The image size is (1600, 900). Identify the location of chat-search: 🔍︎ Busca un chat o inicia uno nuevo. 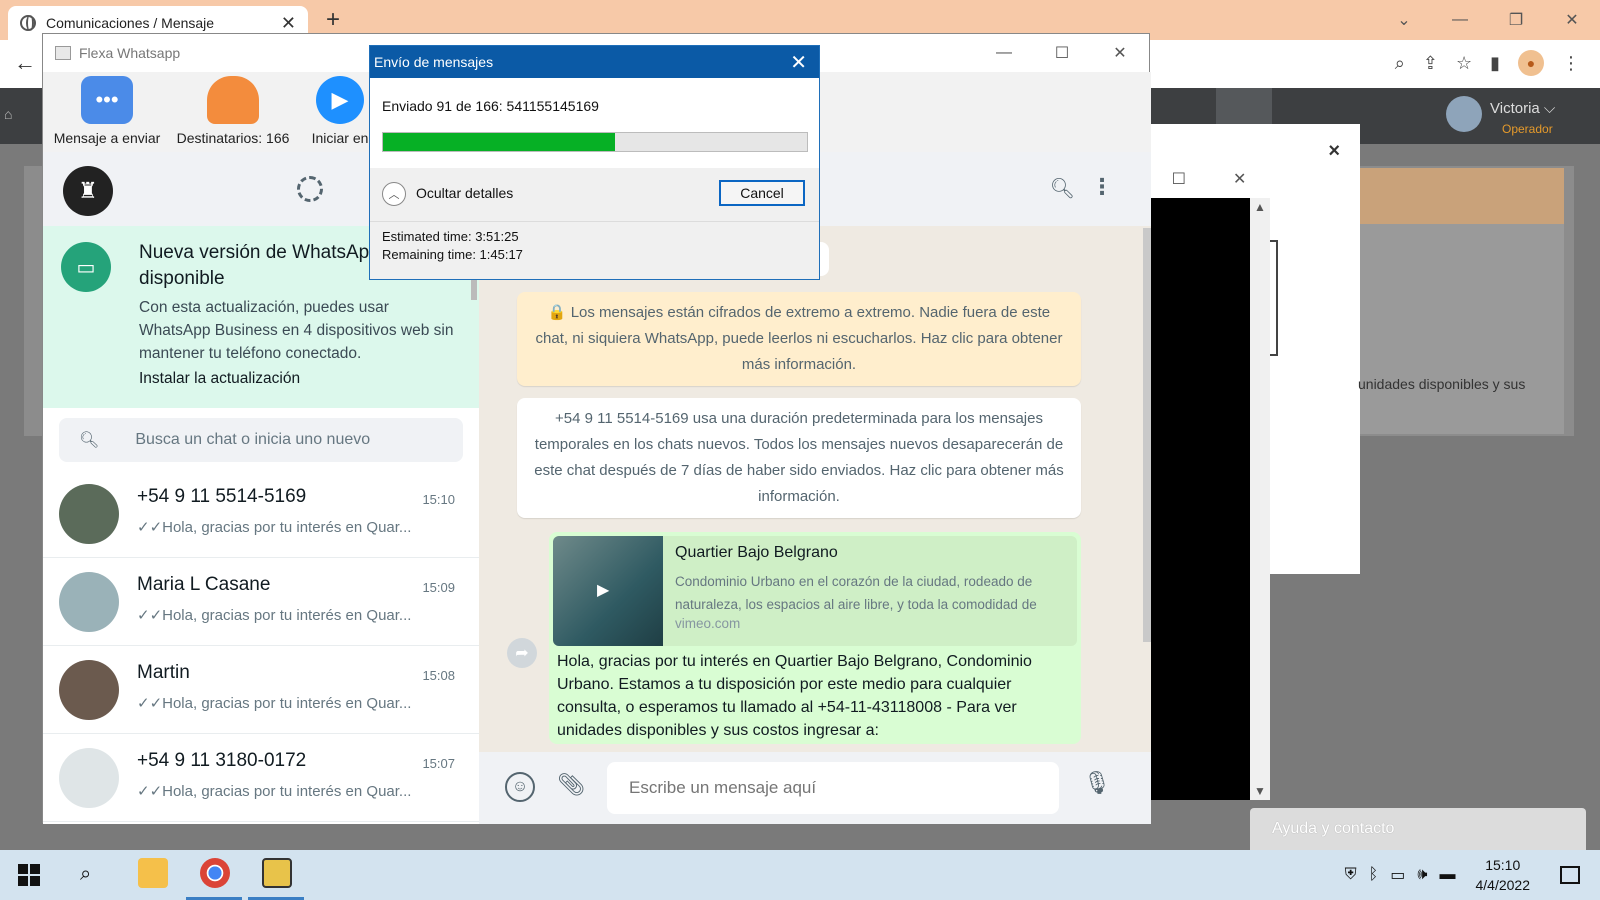
(261, 440).